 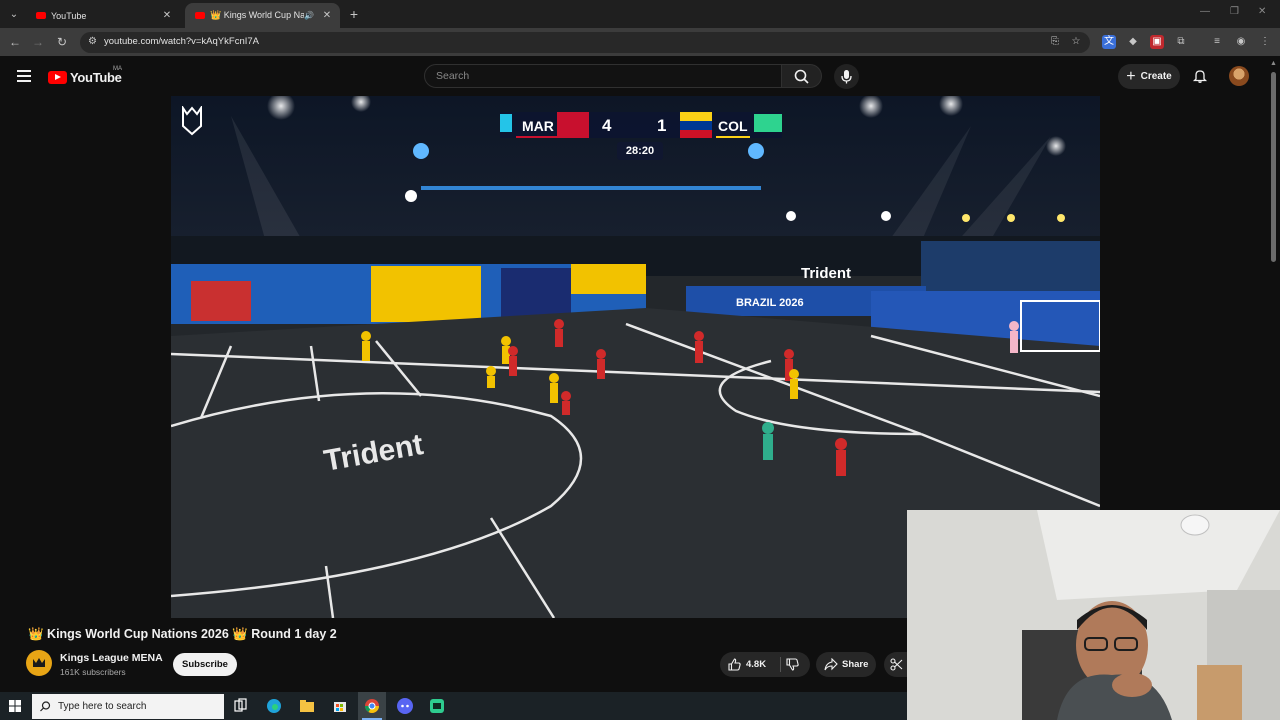 What do you see at coordinates (733, 126) in the screenshot?
I see `away-team: COL` at bounding box center [733, 126].